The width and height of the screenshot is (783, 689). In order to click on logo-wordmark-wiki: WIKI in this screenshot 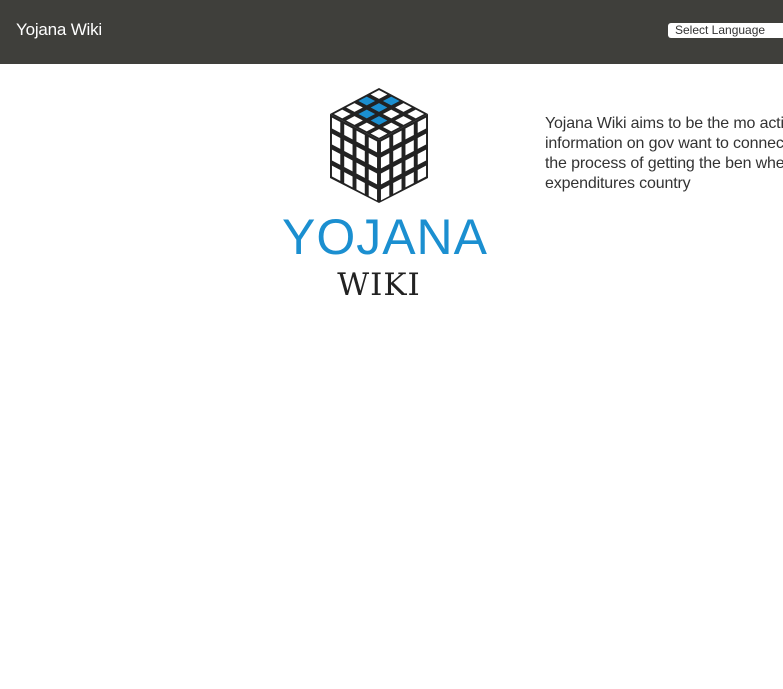, I will do `click(379, 284)`.